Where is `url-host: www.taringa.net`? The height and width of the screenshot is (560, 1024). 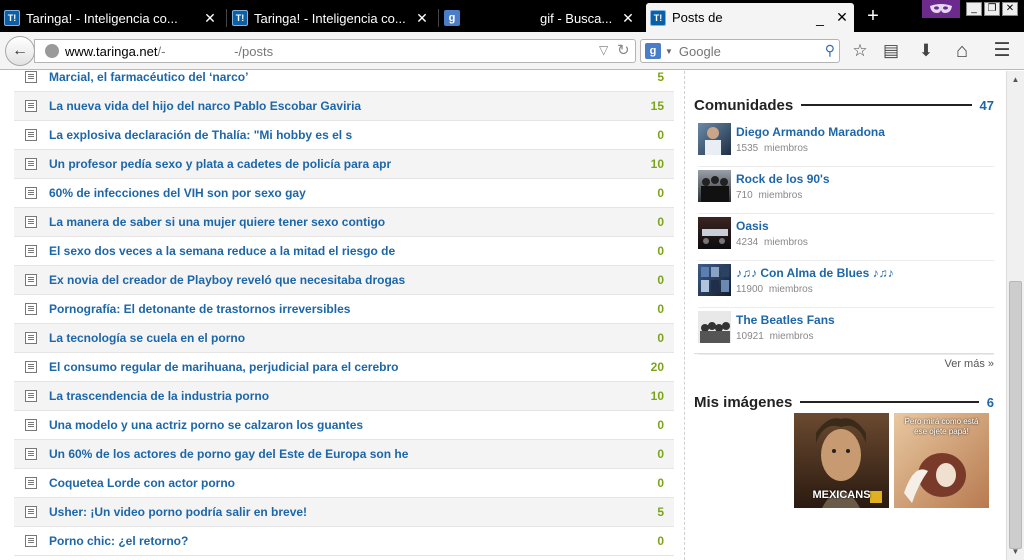
url-host: www.taringa.net is located at coordinates (111, 51).